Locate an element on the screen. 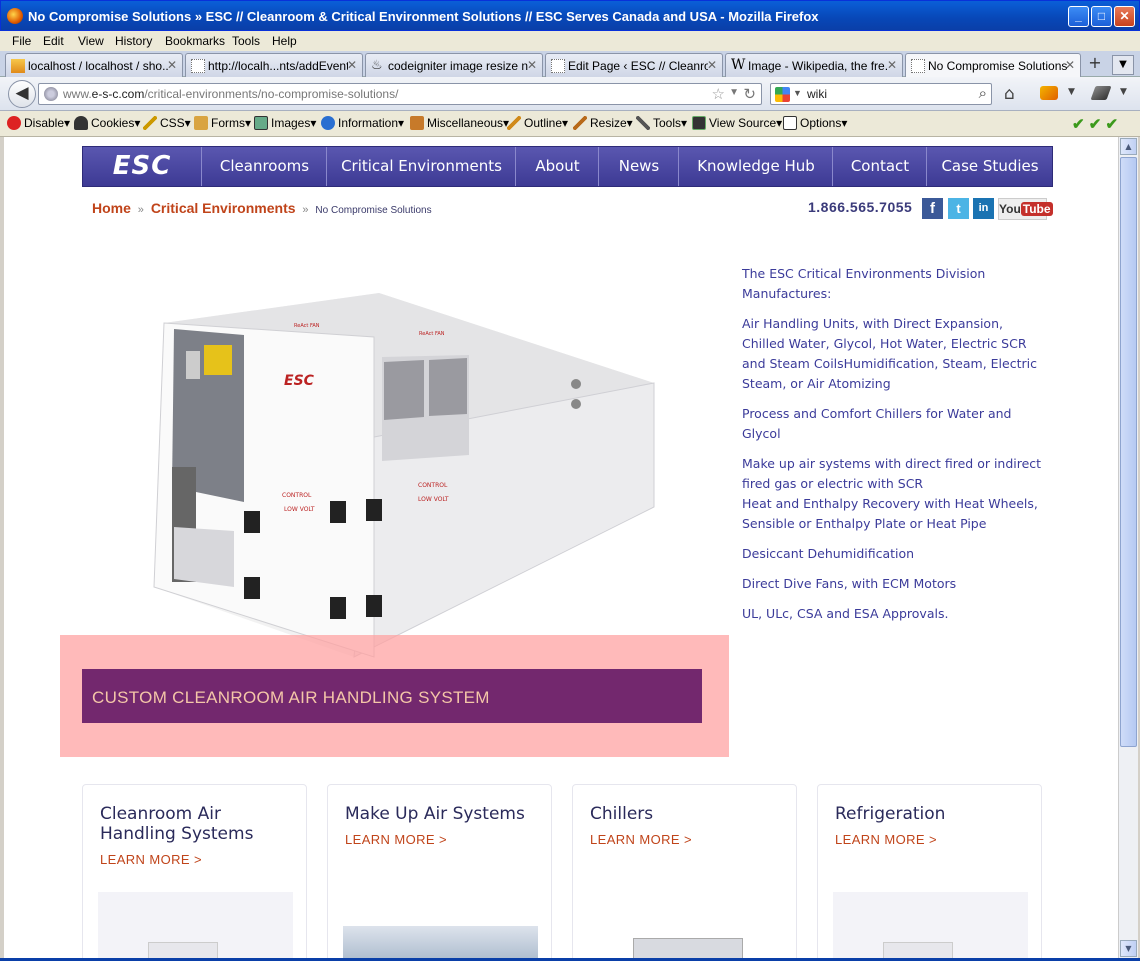  new-tab-button: + is located at coordinates (1095, 64).